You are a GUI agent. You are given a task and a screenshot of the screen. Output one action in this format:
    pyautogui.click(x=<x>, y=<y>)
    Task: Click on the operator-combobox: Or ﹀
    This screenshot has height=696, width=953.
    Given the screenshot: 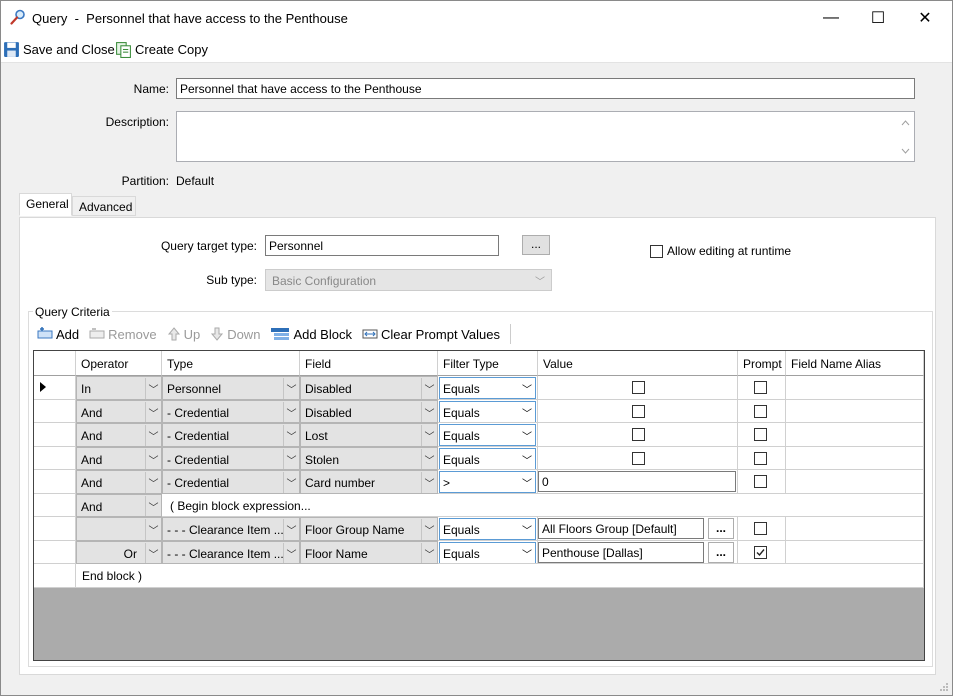 What is the action you would take?
    pyautogui.click(x=119, y=552)
    